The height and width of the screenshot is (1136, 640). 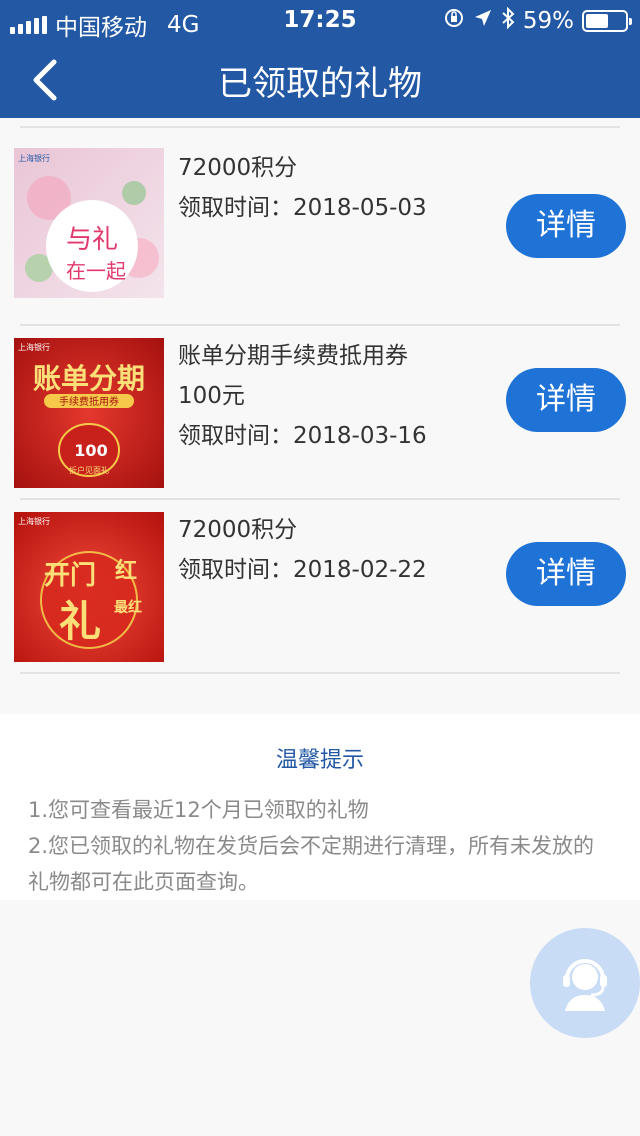 I want to click on gift-name: 账单分期手续费抵用券, so click(x=293, y=356).